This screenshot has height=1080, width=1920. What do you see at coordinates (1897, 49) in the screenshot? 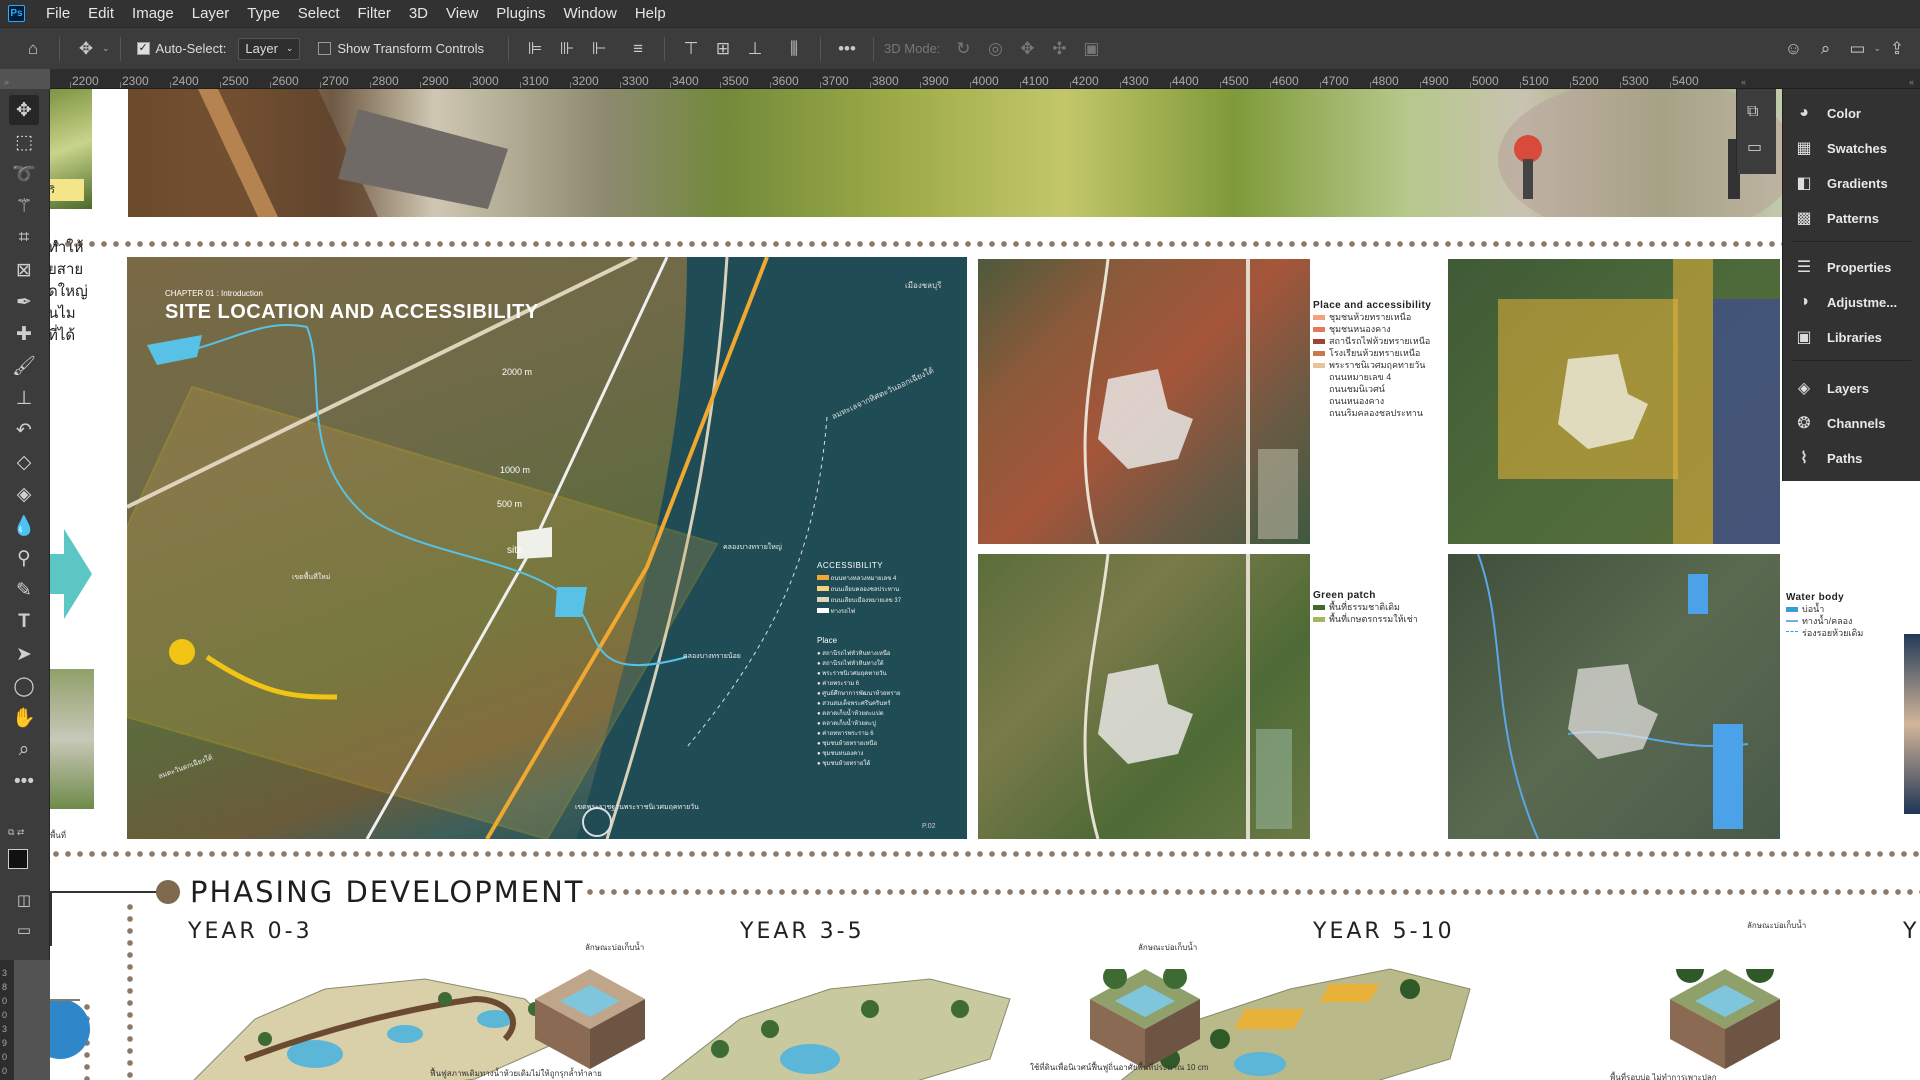
I see `share-icon: ⇪` at bounding box center [1897, 49].